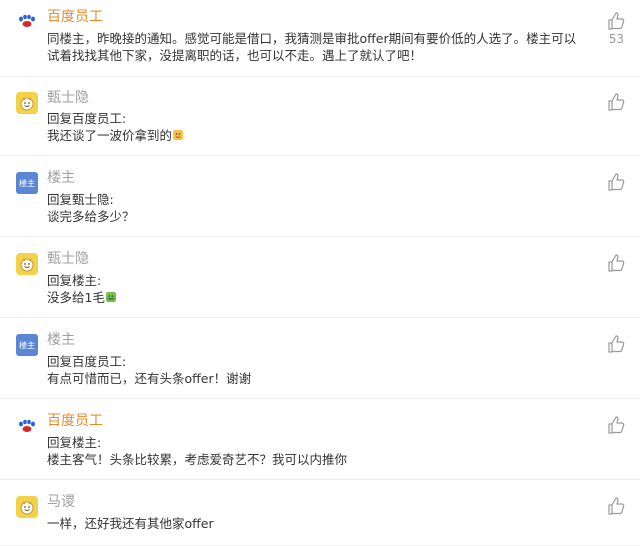  Describe the element at coordinates (80, 199) in the screenshot. I see `reply-to-label: 回复甄士隐:` at that location.